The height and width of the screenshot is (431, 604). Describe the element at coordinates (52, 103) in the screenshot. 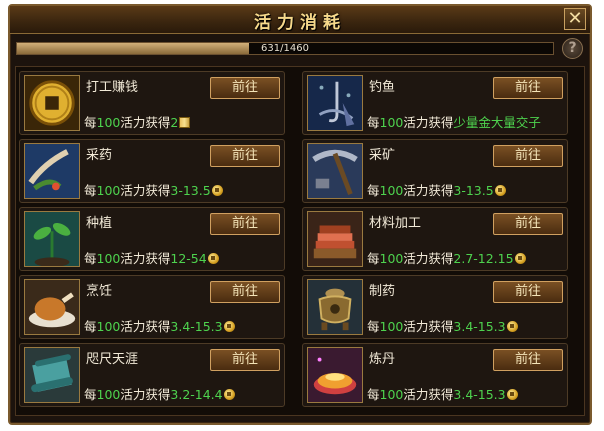

I see `copper-coin-icon` at that location.